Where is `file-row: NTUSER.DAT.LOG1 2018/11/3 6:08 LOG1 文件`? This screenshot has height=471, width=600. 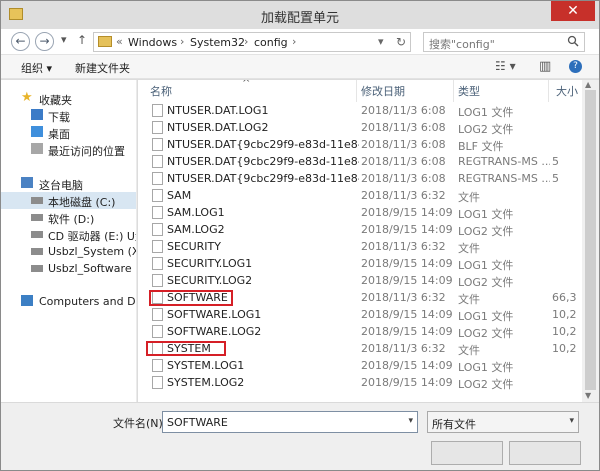
file-row: NTUSER.DAT.LOG1 2018/11/3 6:08 LOG1 文件 is located at coordinates (360, 110).